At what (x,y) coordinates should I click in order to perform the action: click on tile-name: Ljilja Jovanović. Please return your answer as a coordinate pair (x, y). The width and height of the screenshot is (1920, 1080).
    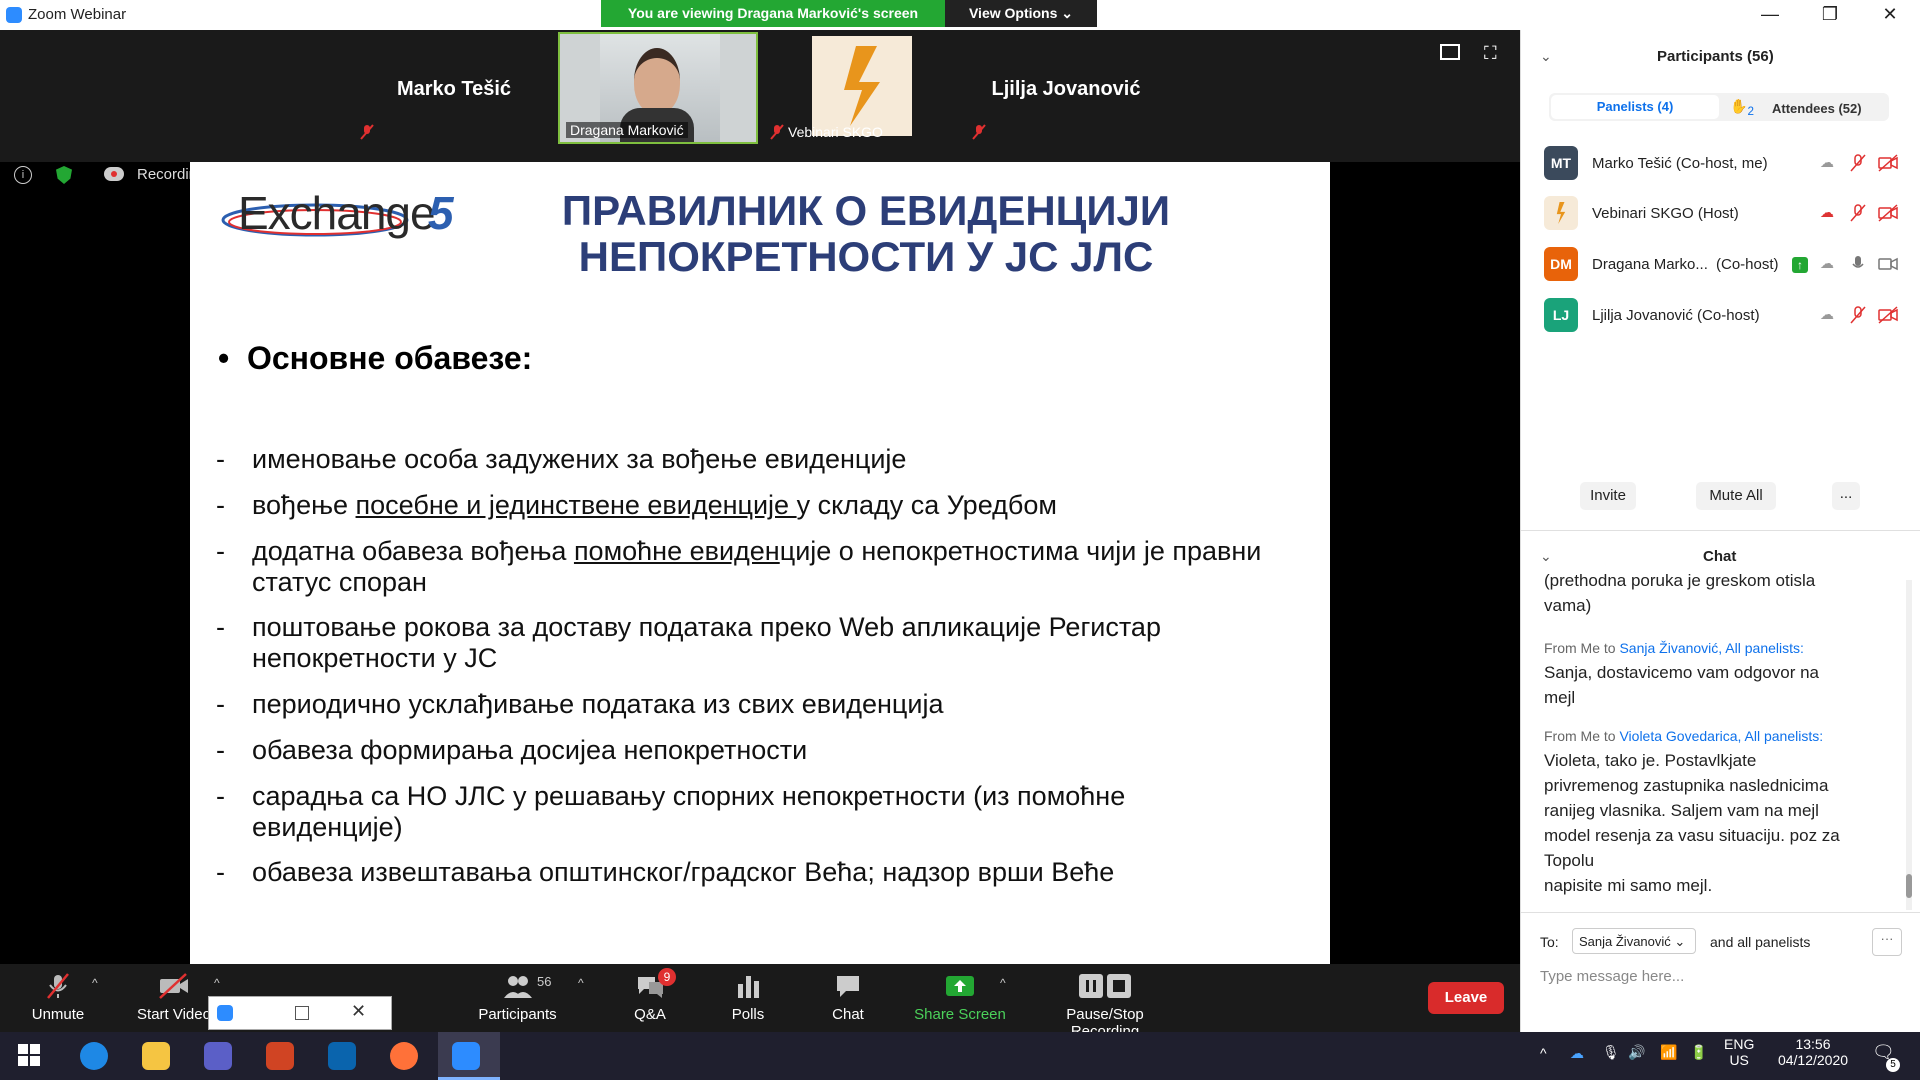
    Looking at the image, I should click on (1066, 89).